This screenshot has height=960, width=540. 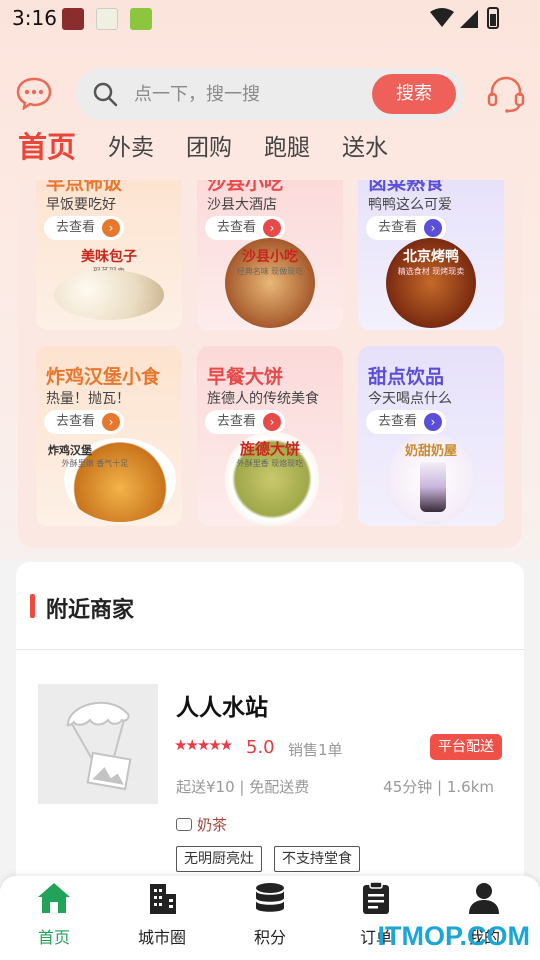 What do you see at coordinates (109, 295) in the screenshot?
I see `bun-image` at bounding box center [109, 295].